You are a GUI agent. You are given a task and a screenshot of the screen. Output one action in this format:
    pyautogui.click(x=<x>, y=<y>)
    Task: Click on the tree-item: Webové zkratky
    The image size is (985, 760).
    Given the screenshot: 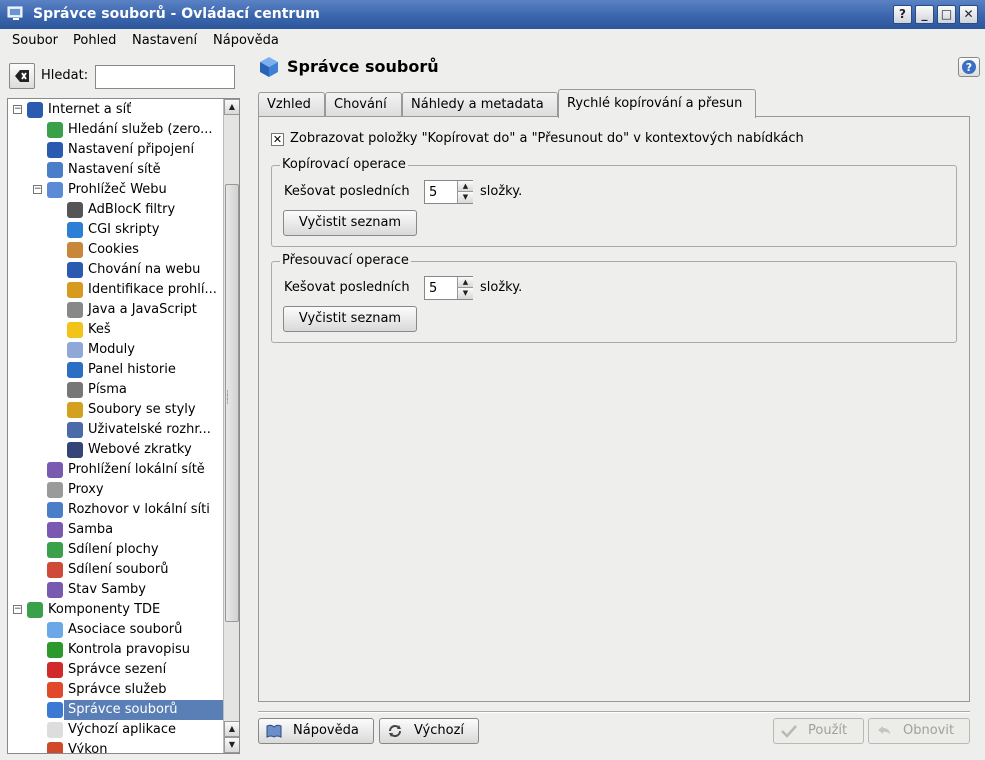 What is the action you would take?
    pyautogui.click(x=137, y=450)
    